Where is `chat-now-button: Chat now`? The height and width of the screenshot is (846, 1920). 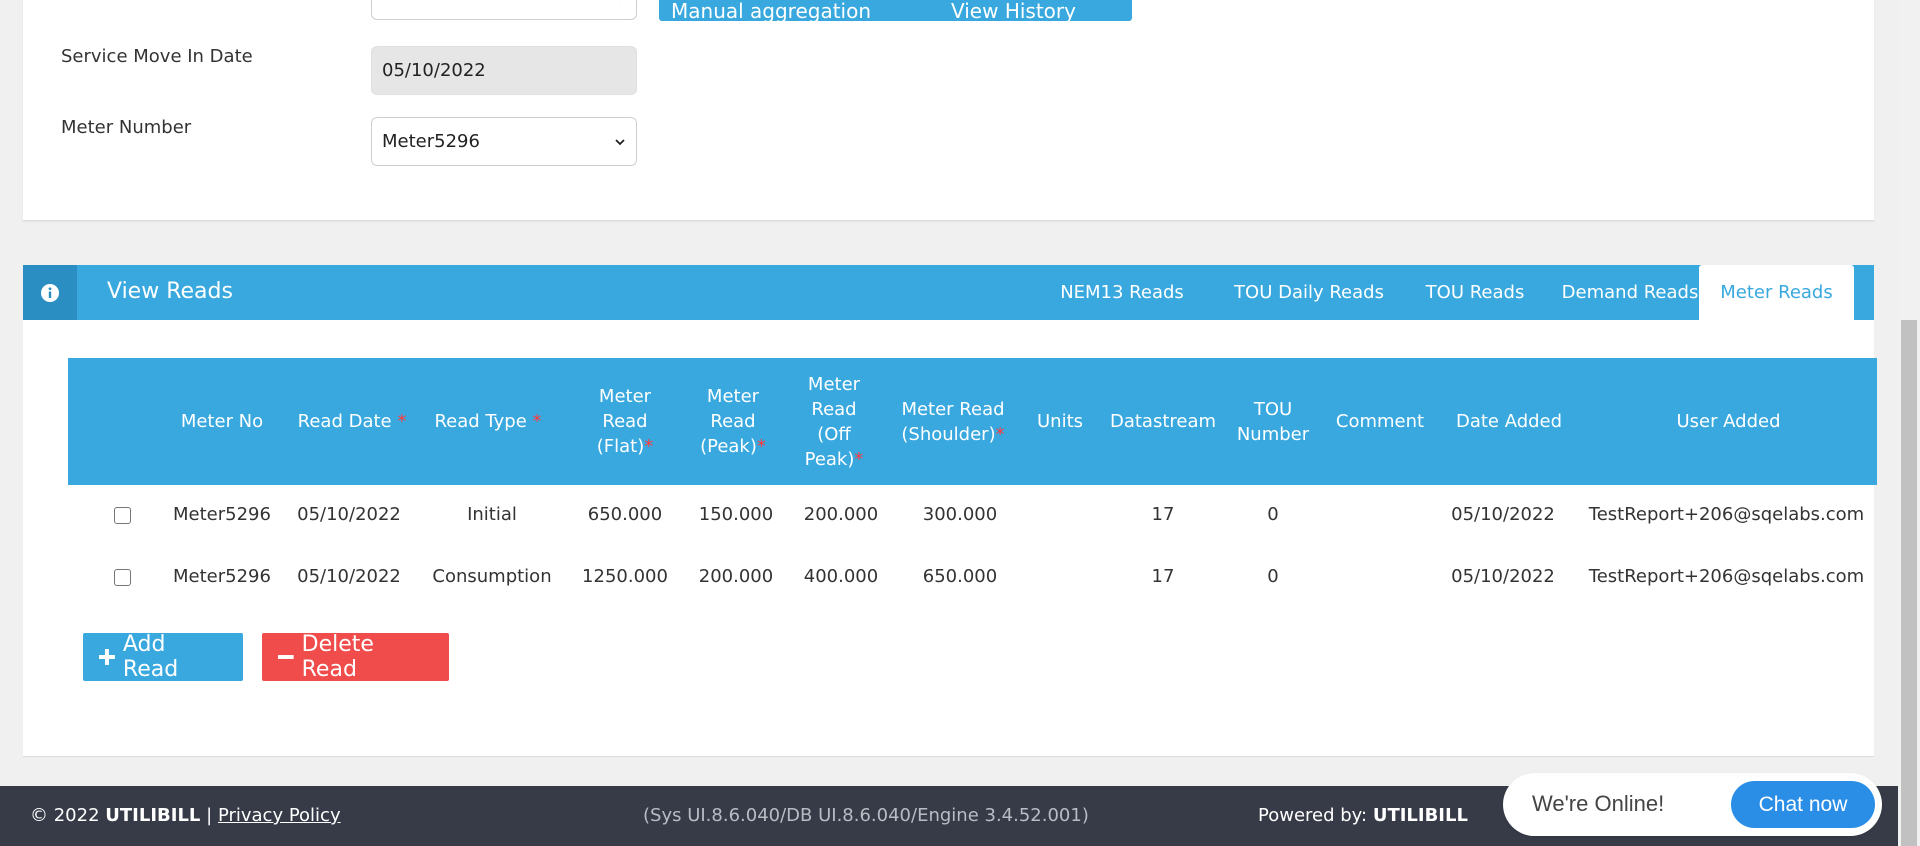
chat-now-button: Chat now is located at coordinates (1803, 804).